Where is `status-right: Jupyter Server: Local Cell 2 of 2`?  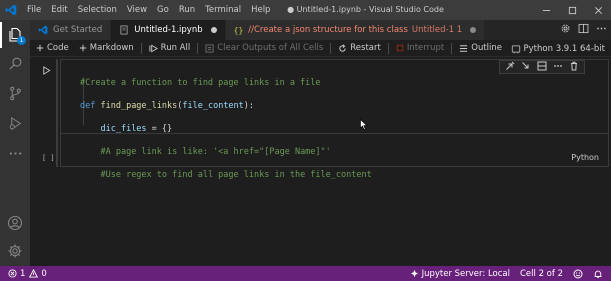
status-right: Jupyter Server: Local Cell 2 of 2 is located at coordinates (506, 273).